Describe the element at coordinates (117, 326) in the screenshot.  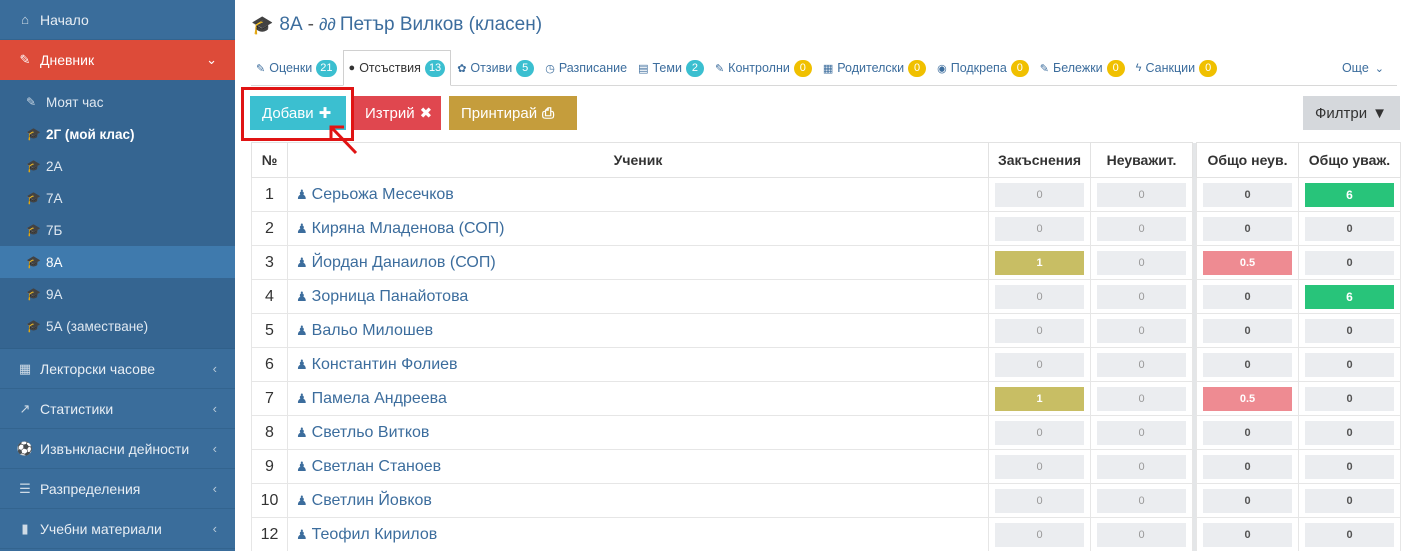
I see `sidebar-subitem-class-5a-substitute: 🎓 5А (заместване)` at that location.